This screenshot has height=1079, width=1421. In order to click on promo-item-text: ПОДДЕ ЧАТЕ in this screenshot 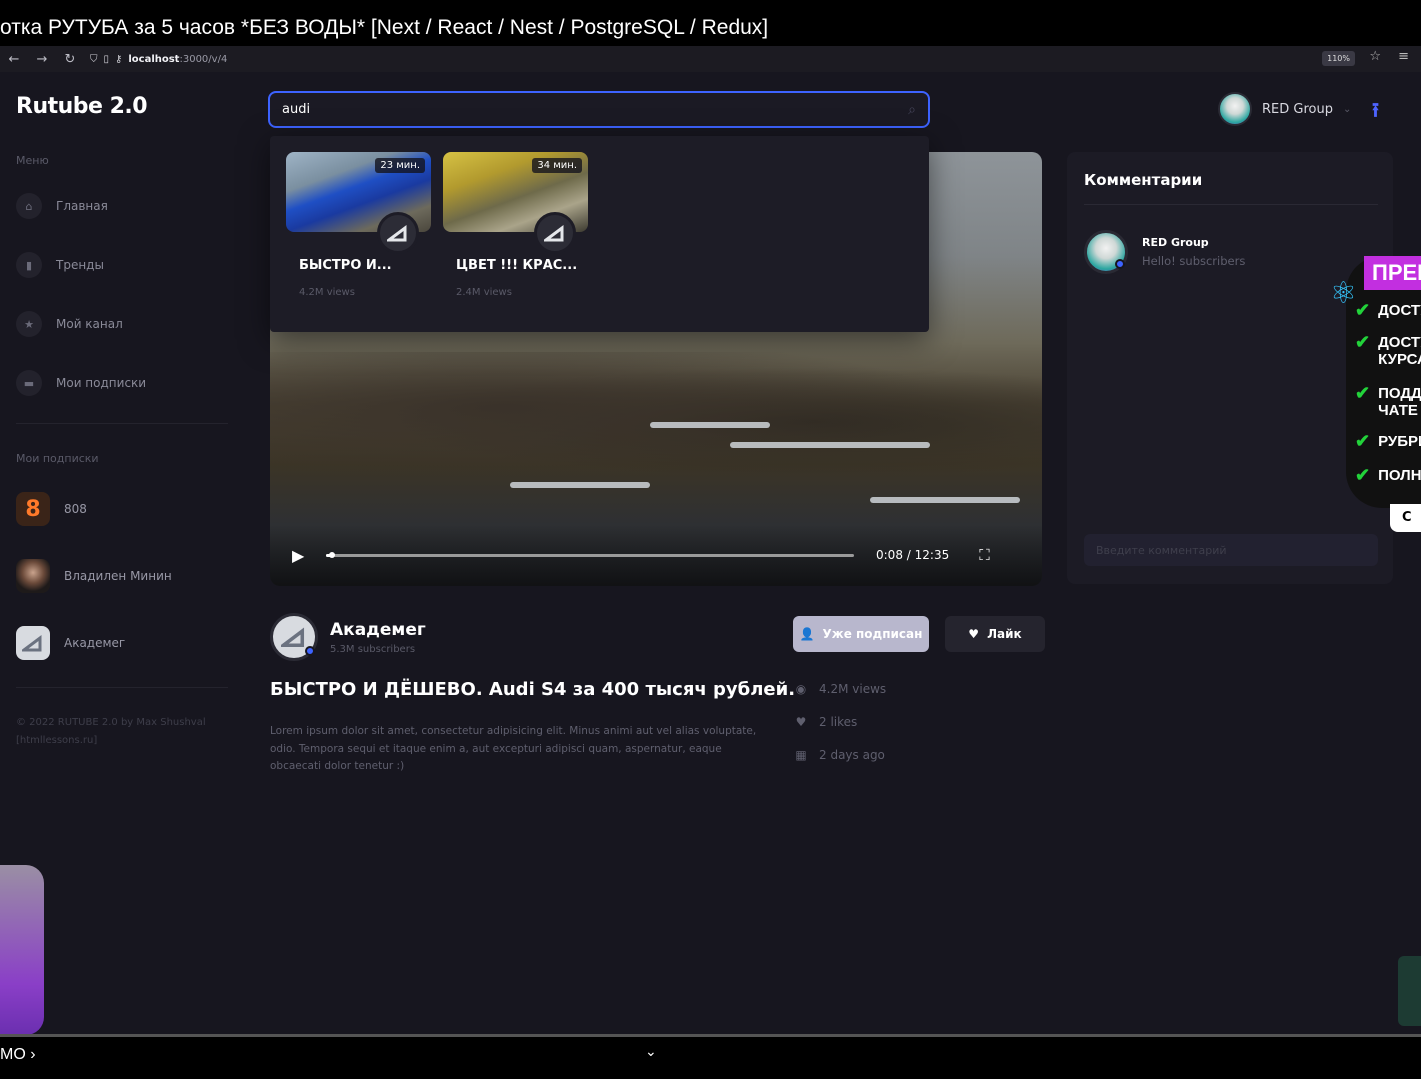, I will do `click(1399, 402)`.